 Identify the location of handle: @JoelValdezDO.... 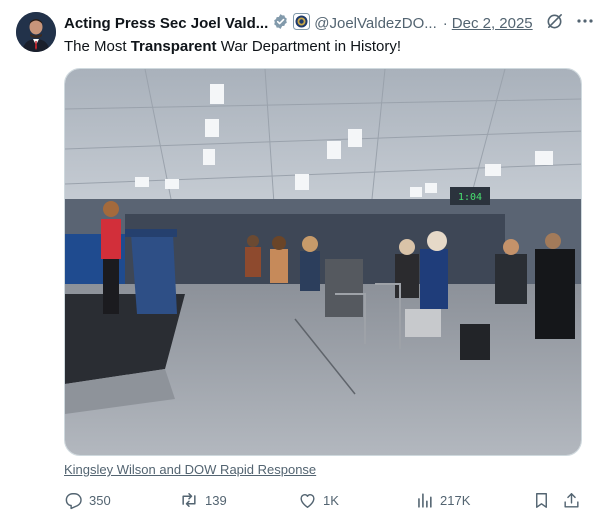
(375, 23).